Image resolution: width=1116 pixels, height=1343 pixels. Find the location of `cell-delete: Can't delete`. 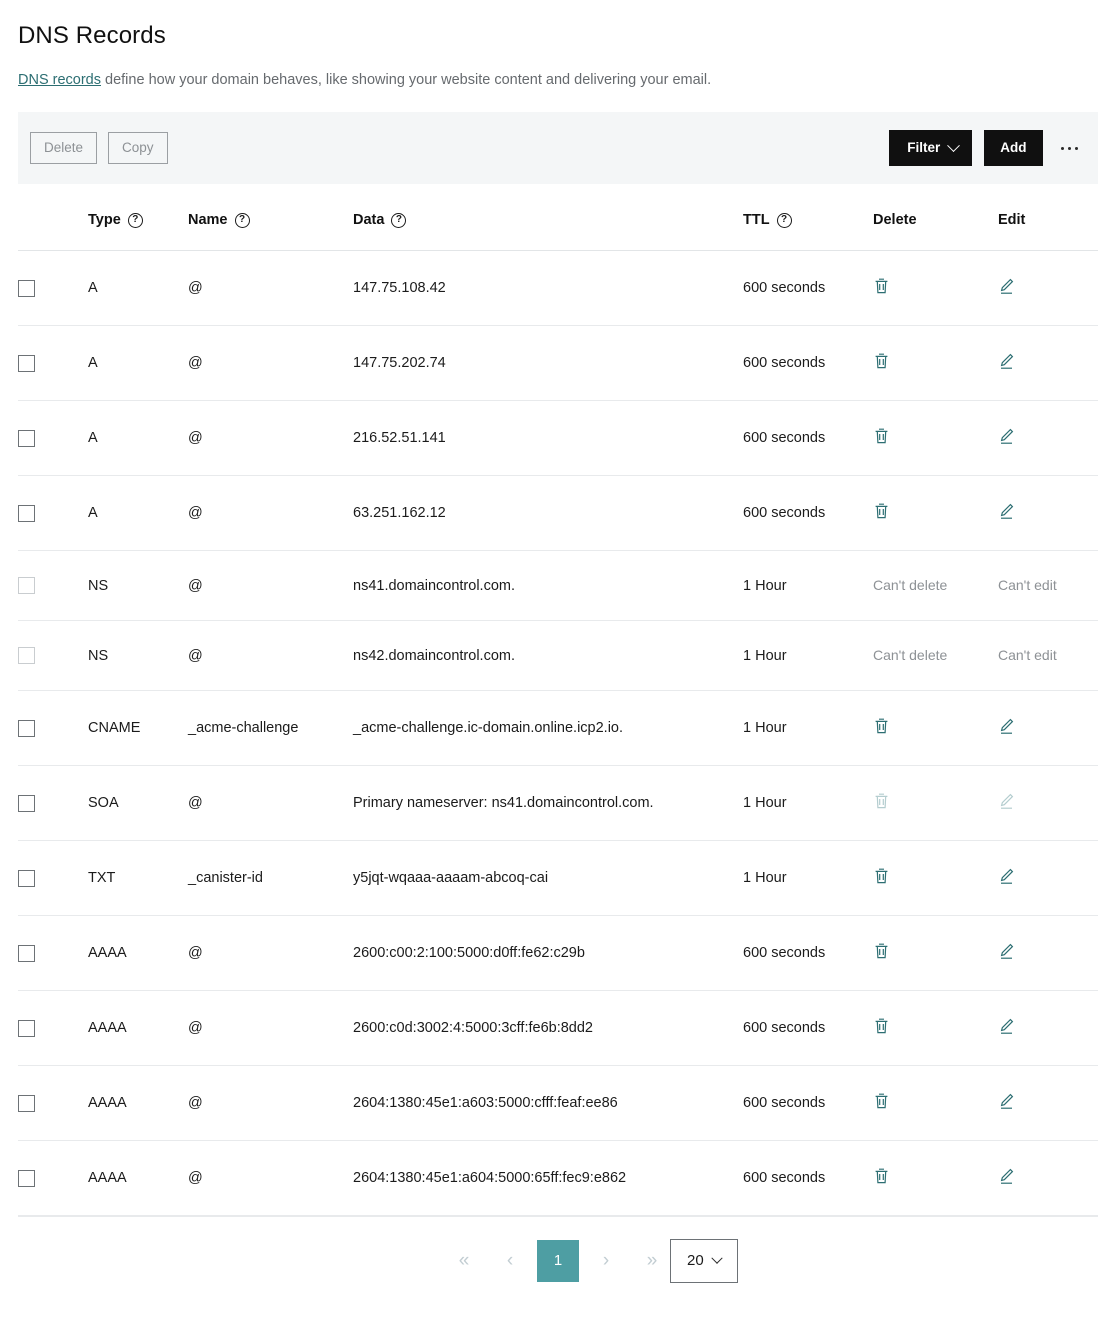

cell-delete: Can't delete is located at coordinates (935, 656).